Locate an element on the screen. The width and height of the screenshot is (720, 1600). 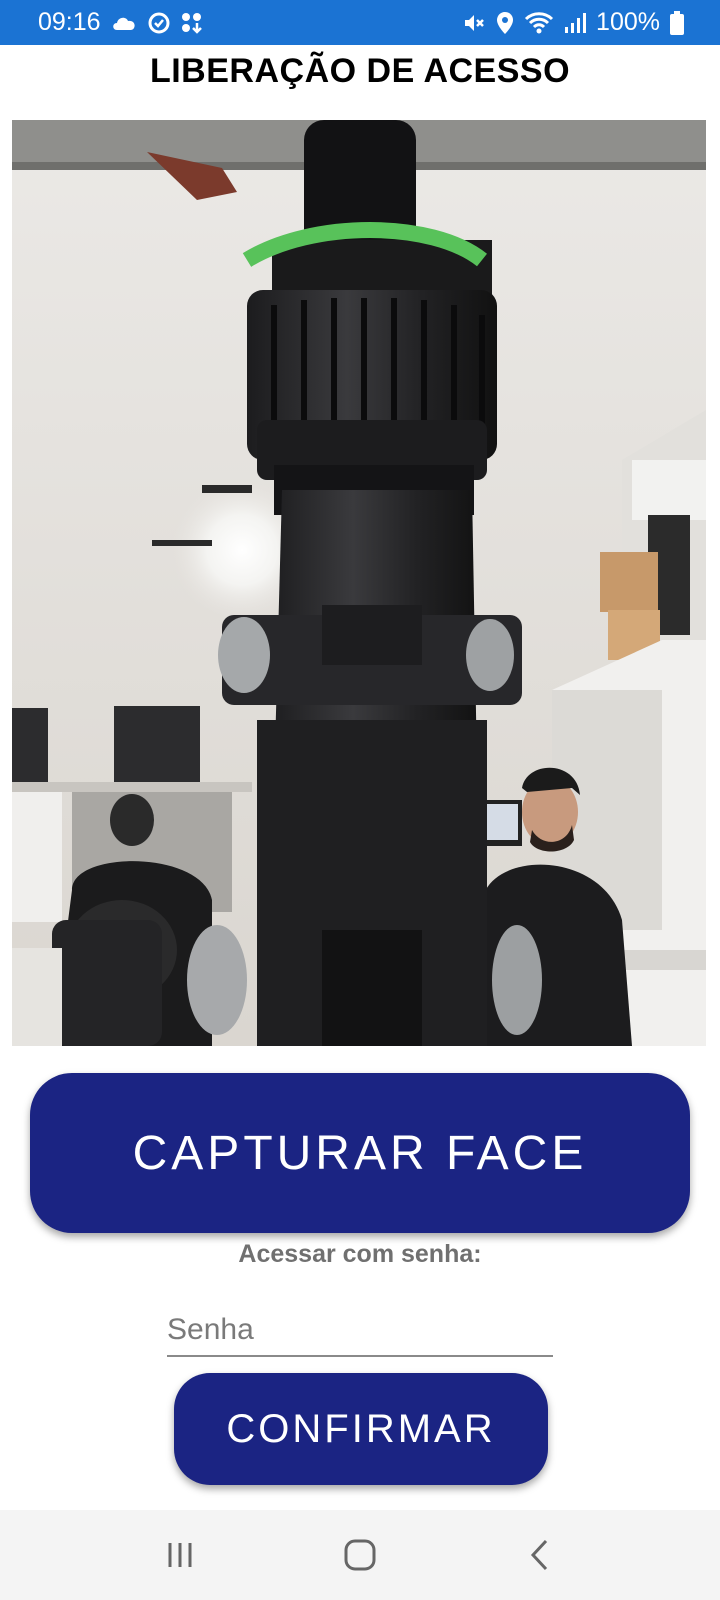
confirm-button: CONFIRMAR is located at coordinates (361, 1429).